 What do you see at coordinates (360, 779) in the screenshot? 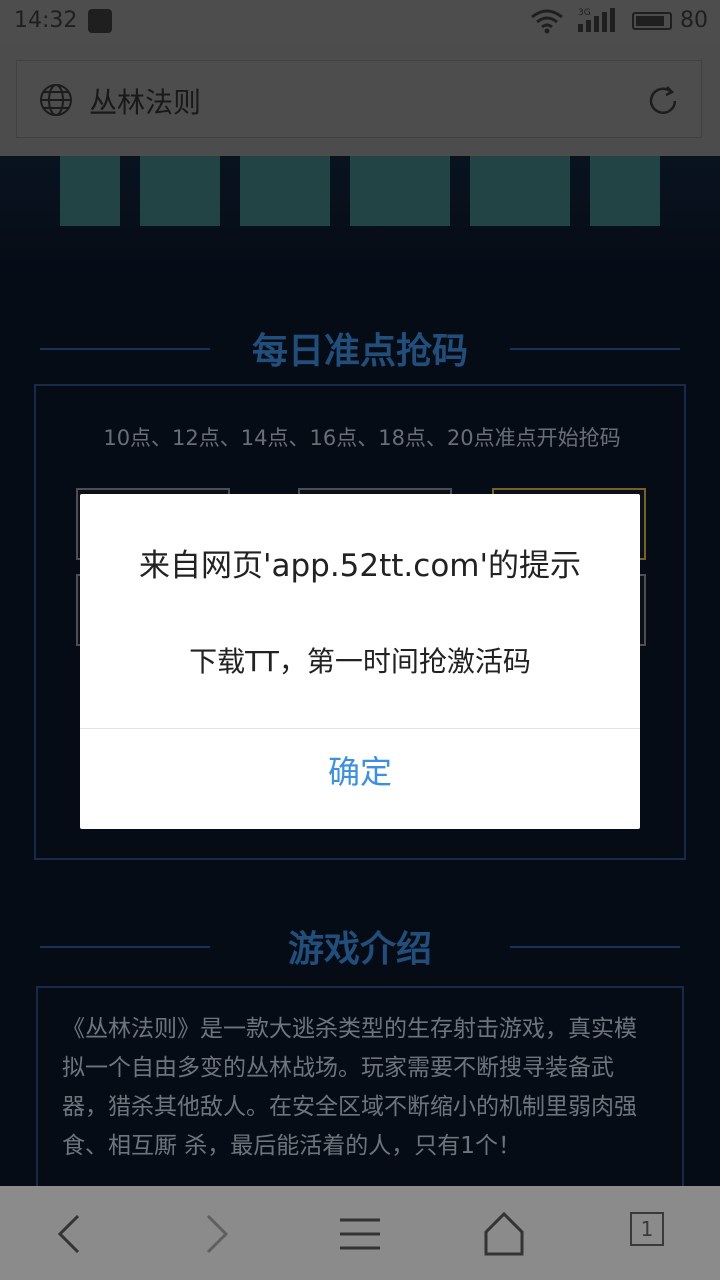
I see `ok-button: 确定` at bounding box center [360, 779].